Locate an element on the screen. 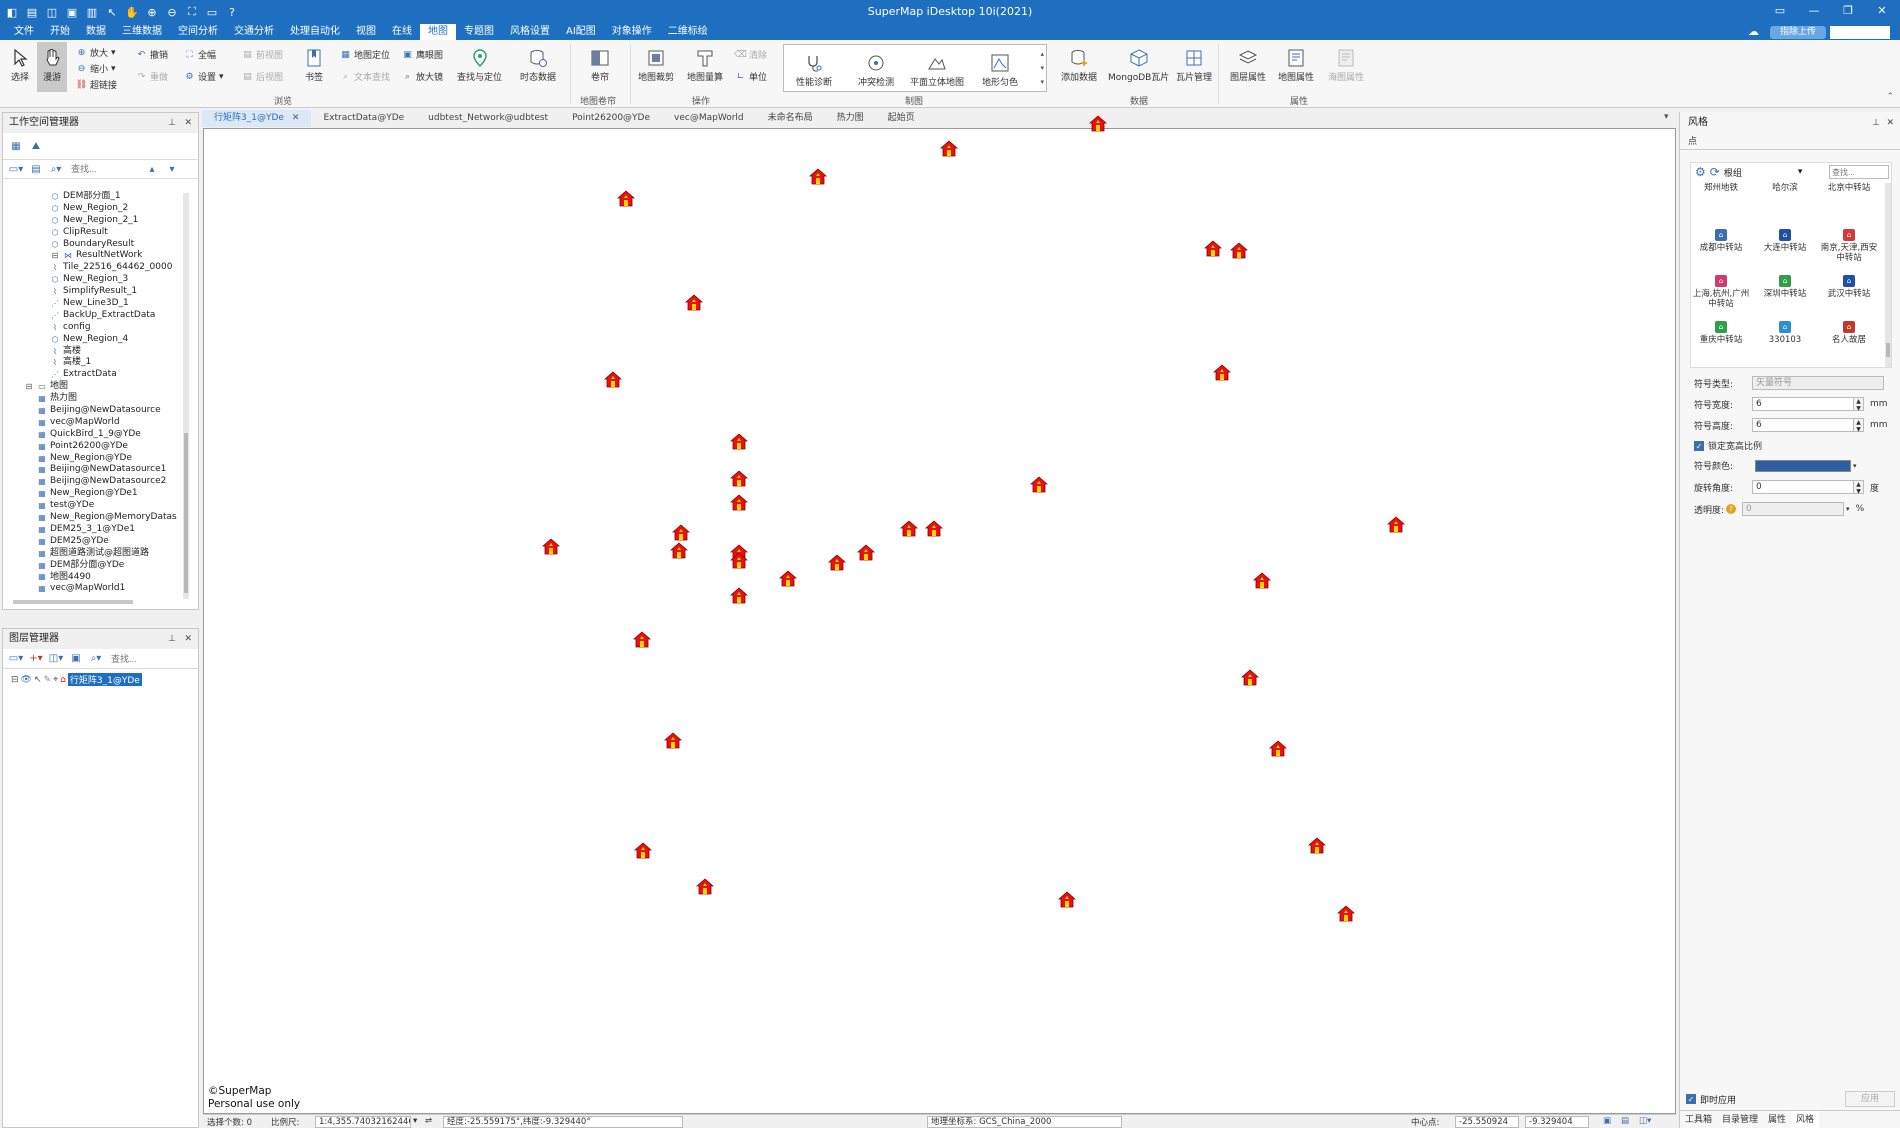 The width and height of the screenshot is (1900, 1128). map-crop-button: 地图裁剪 is located at coordinates (656, 64).